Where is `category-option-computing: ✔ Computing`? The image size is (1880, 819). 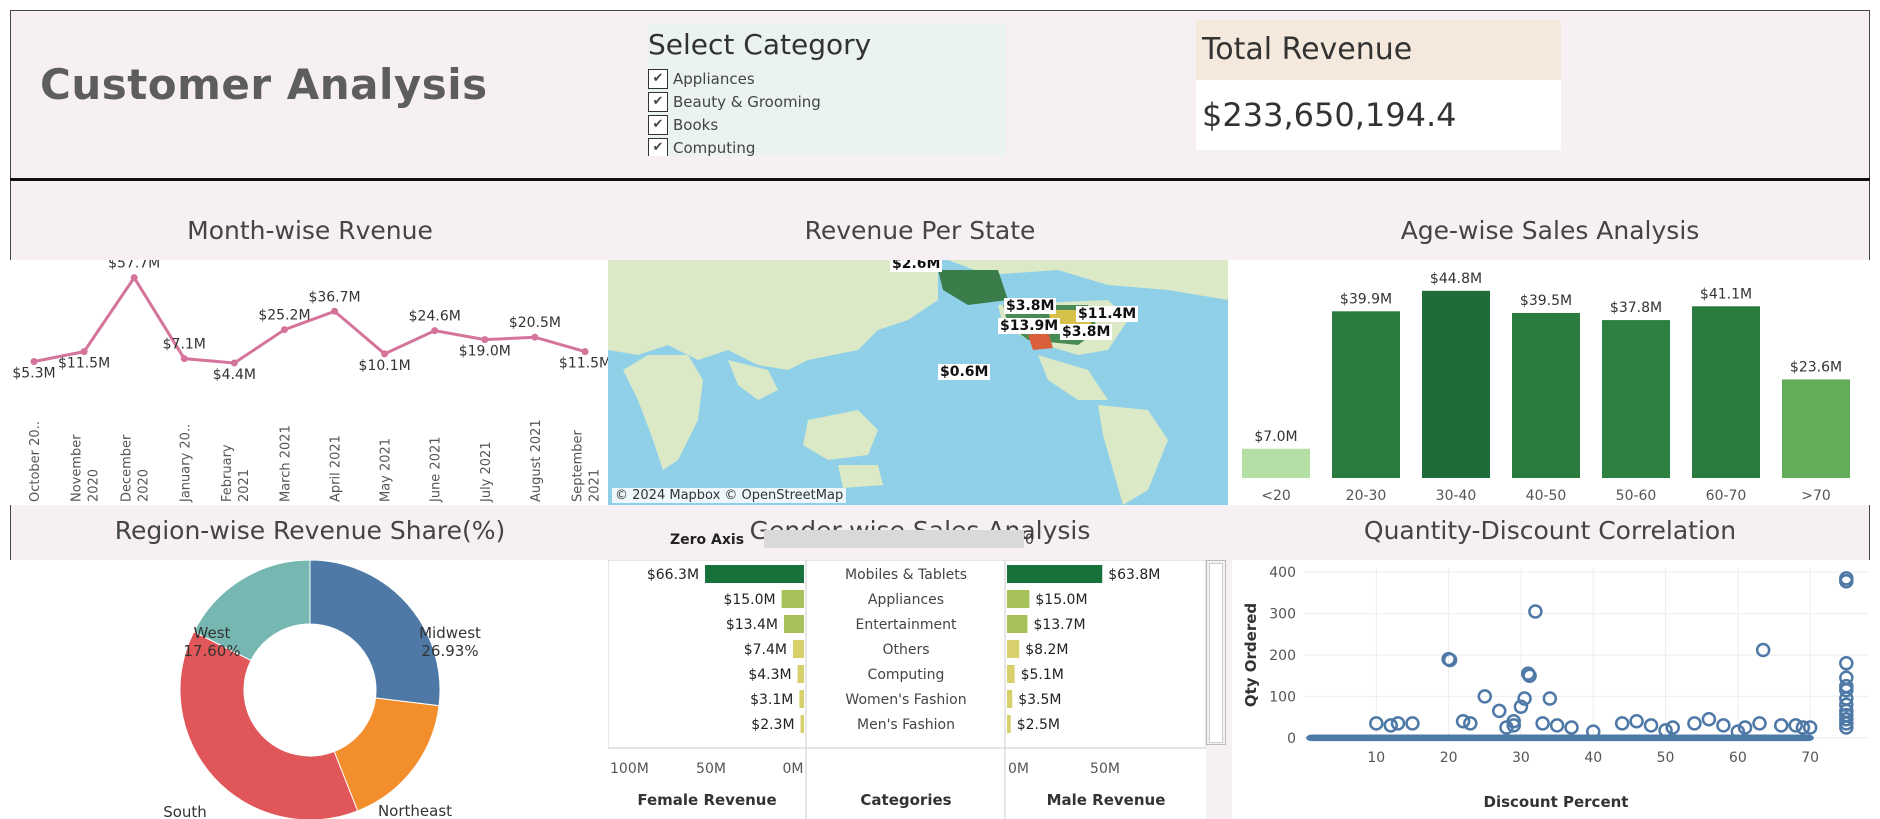
category-option-computing: ✔ Computing is located at coordinates (701, 146).